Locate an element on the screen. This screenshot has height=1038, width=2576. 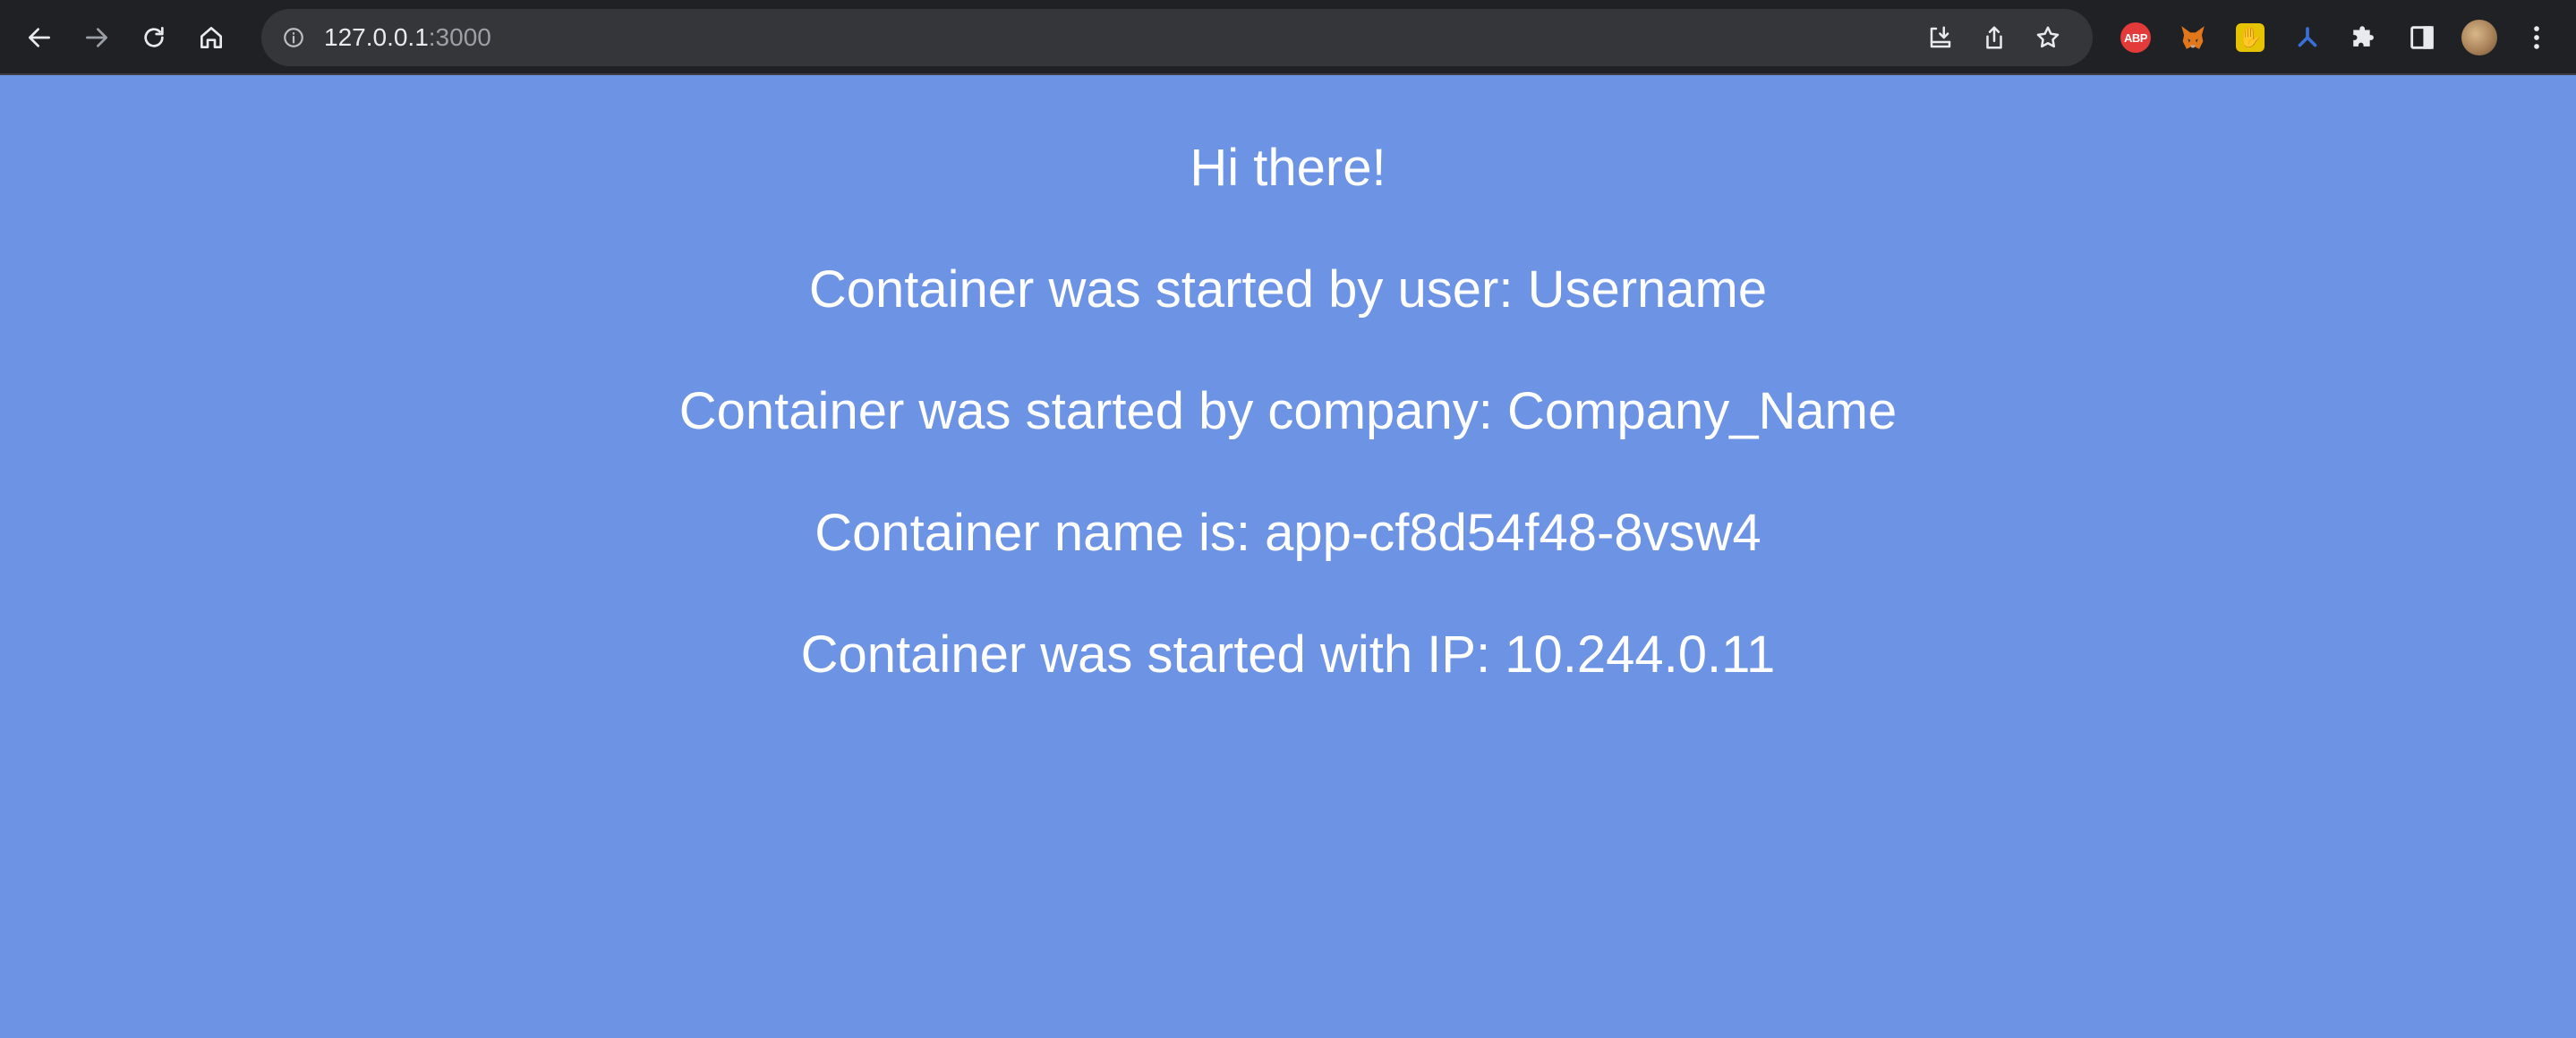
hand-icon: ✋ is located at coordinates (2250, 37).